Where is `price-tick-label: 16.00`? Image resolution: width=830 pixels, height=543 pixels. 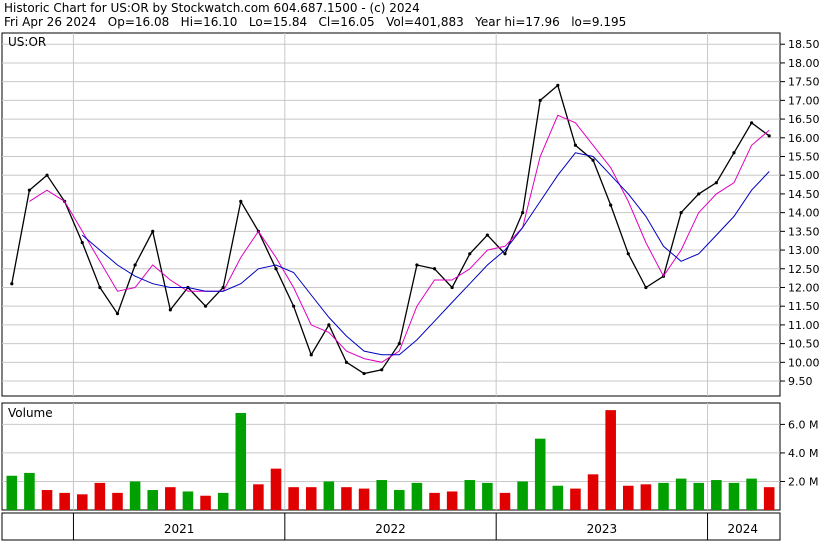 price-tick-label: 16.00 is located at coordinates (804, 138).